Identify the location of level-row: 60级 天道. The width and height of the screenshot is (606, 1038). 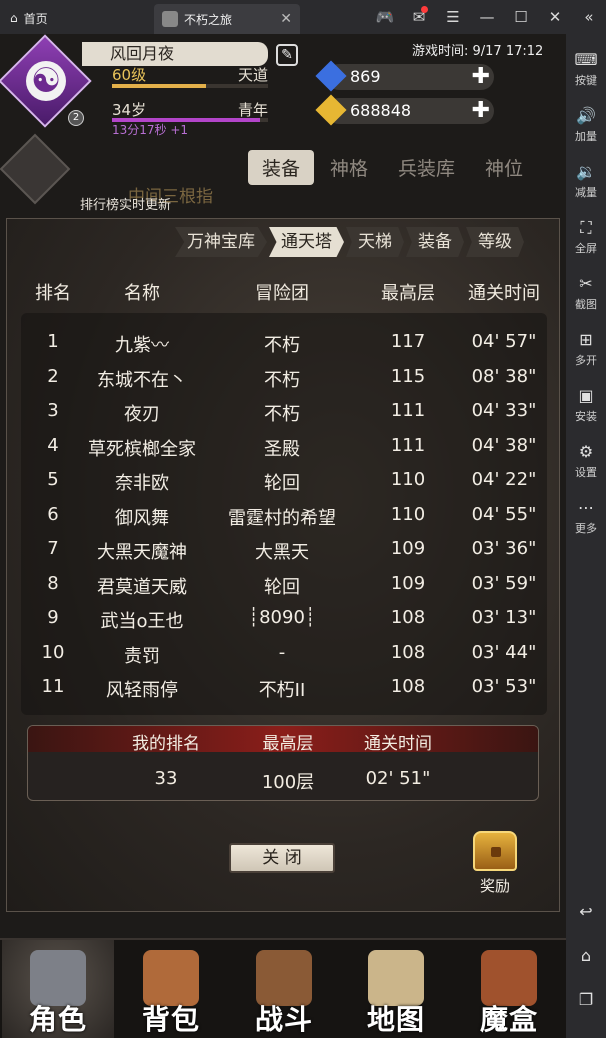
(190, 74).